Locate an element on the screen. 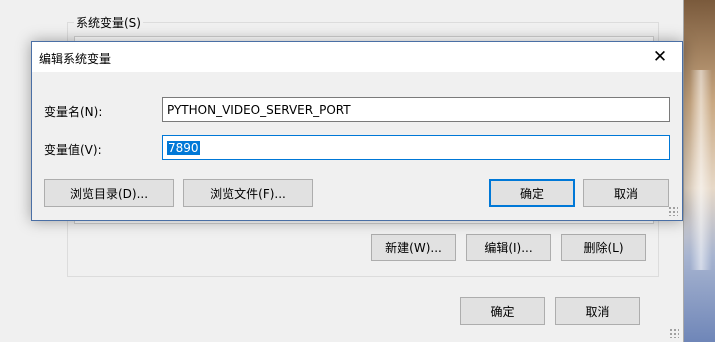 Image resolution: width=715 pixels, height=342 pixels. desktop-background is located at coordinates (699, 171).